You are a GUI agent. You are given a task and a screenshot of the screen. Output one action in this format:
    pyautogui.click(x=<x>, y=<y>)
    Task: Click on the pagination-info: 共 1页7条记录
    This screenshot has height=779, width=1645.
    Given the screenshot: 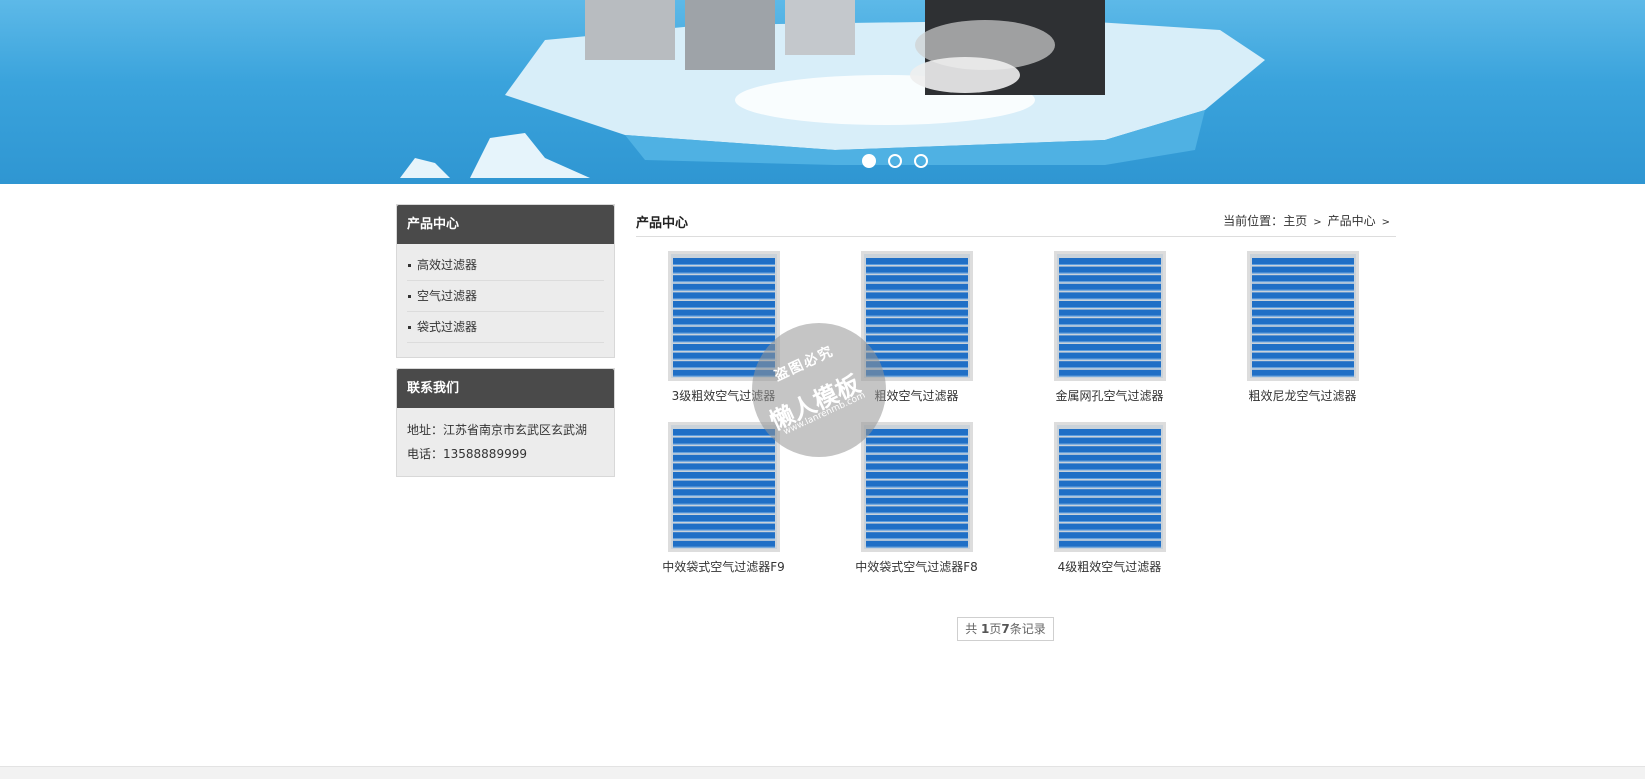 What is the action you would take?
    pyautogui.click(x=1005, y=629)
    